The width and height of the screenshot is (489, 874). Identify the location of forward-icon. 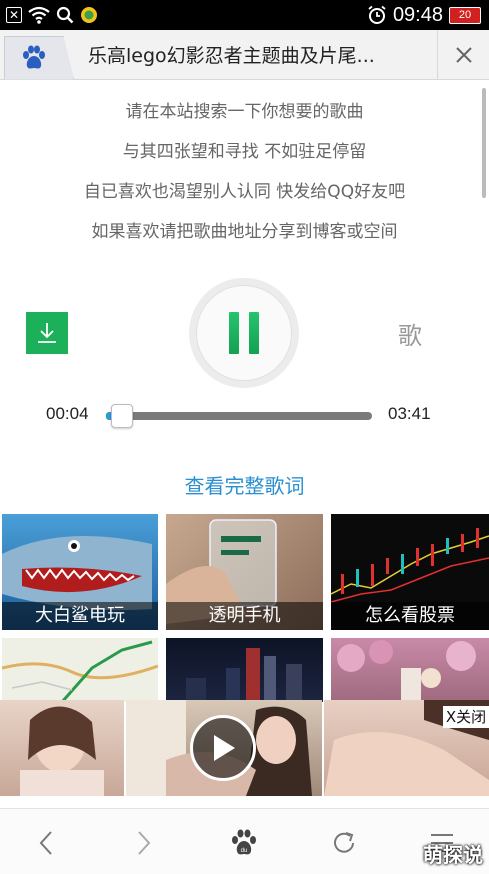
(144, 843).